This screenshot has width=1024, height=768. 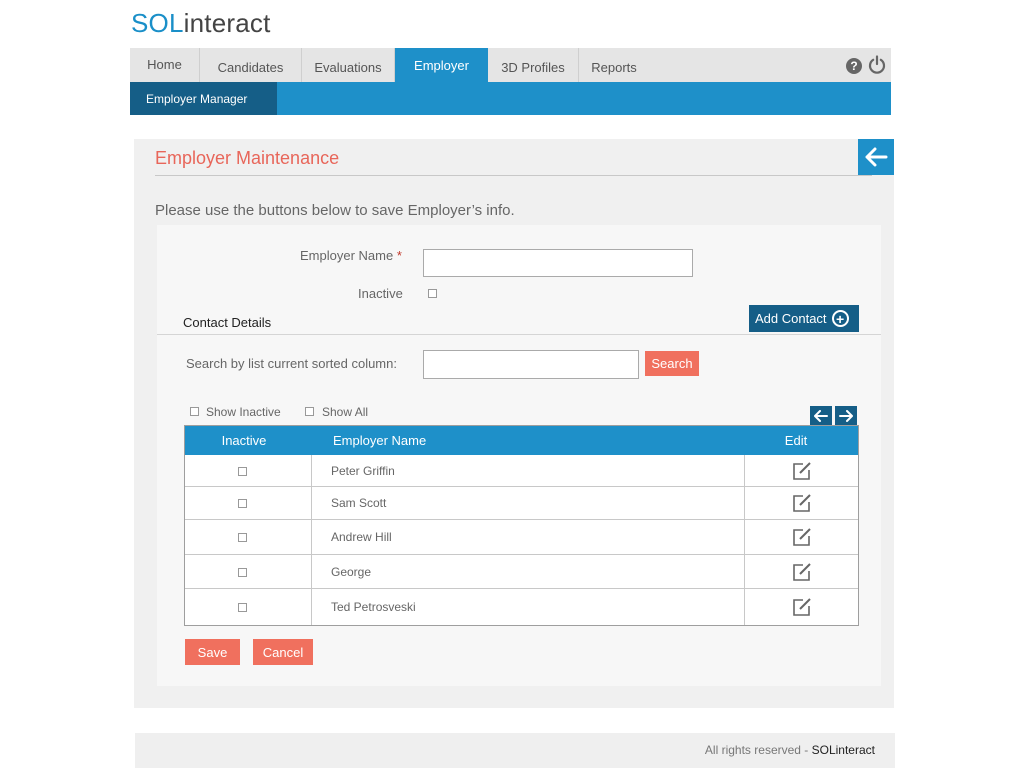 I want to click on cancel-button: Cancel, so click(x=283, y=652).